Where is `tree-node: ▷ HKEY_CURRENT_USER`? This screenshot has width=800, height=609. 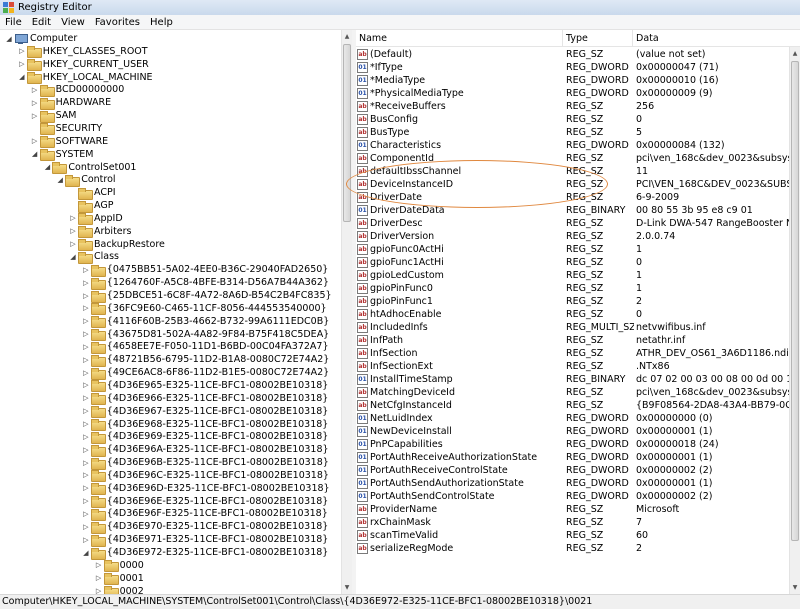
tree-node: ▷ HKEY_CURRENT_USER is located at coordinates (83, 65).